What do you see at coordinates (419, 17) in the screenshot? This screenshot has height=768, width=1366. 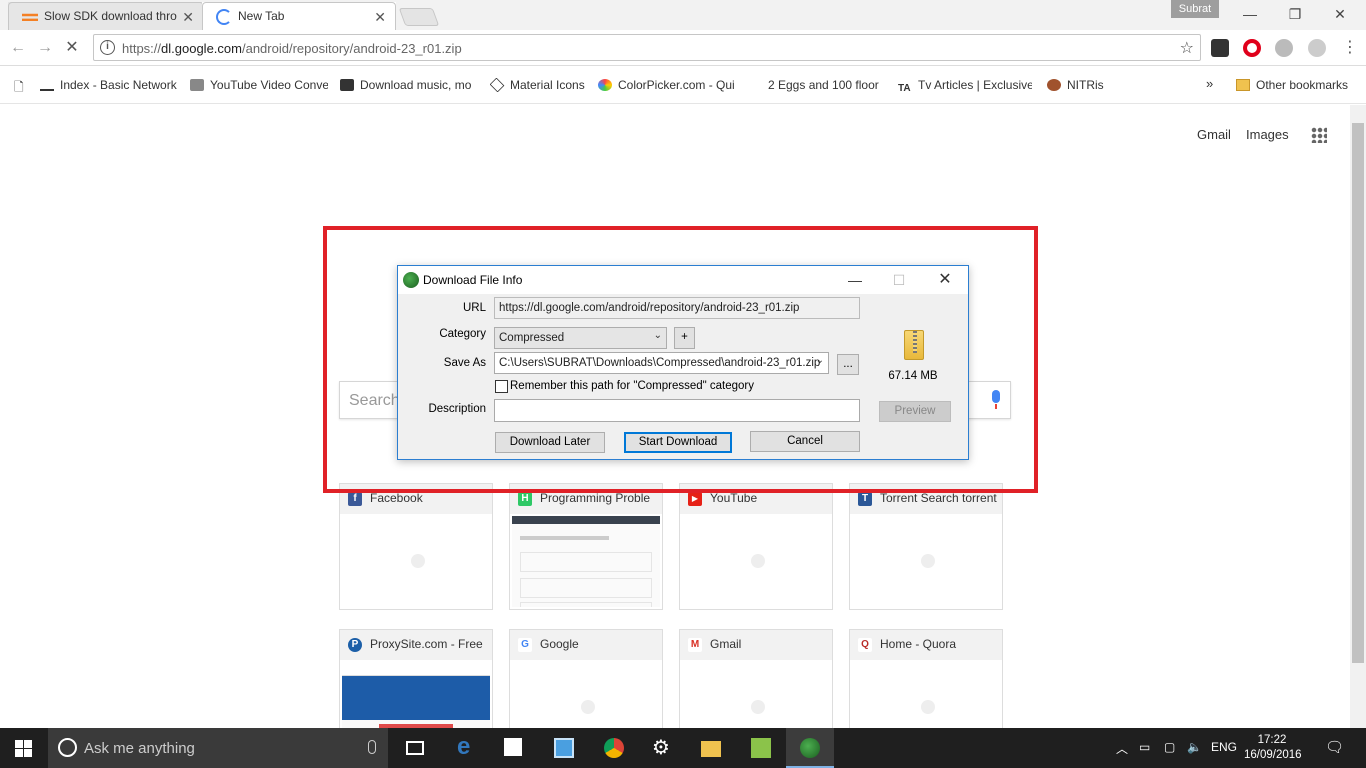 I see `new-tab-button` at bounding box center [419, 17].